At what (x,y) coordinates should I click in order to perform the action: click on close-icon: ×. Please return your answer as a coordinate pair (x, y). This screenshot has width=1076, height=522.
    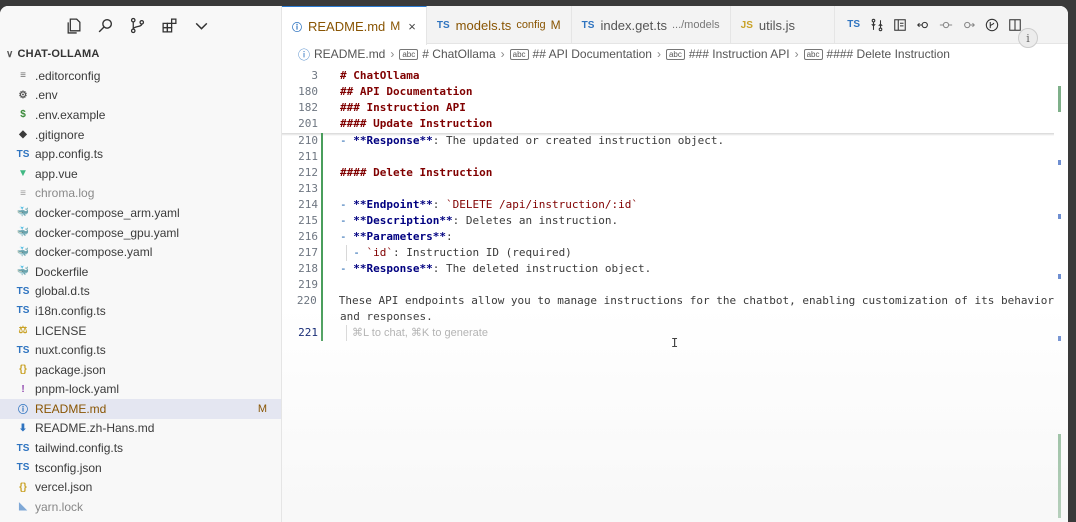
    Looking at the image, I should click on (412, 26).